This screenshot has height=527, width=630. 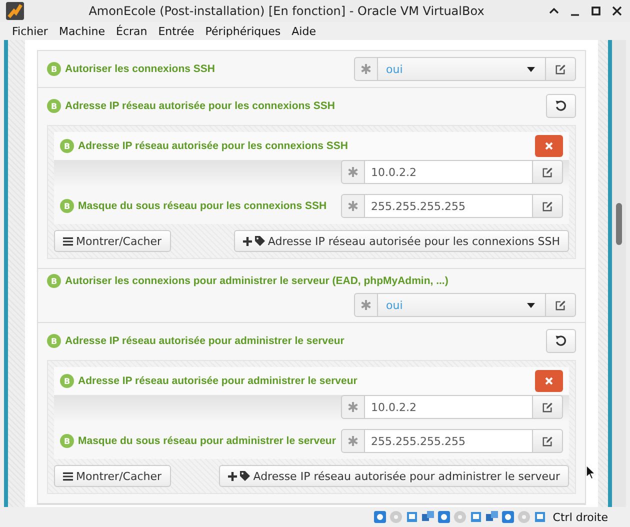 I want to click on menu-item: Aide, so click(x=304, y=31).